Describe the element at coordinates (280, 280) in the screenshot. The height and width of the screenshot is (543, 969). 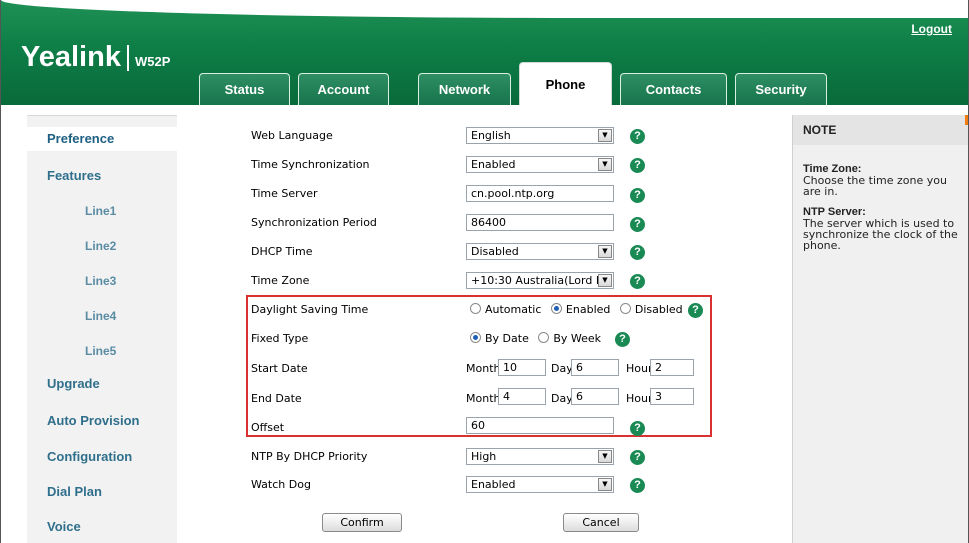
I see `time-zone-label: Time Zone` at that location.